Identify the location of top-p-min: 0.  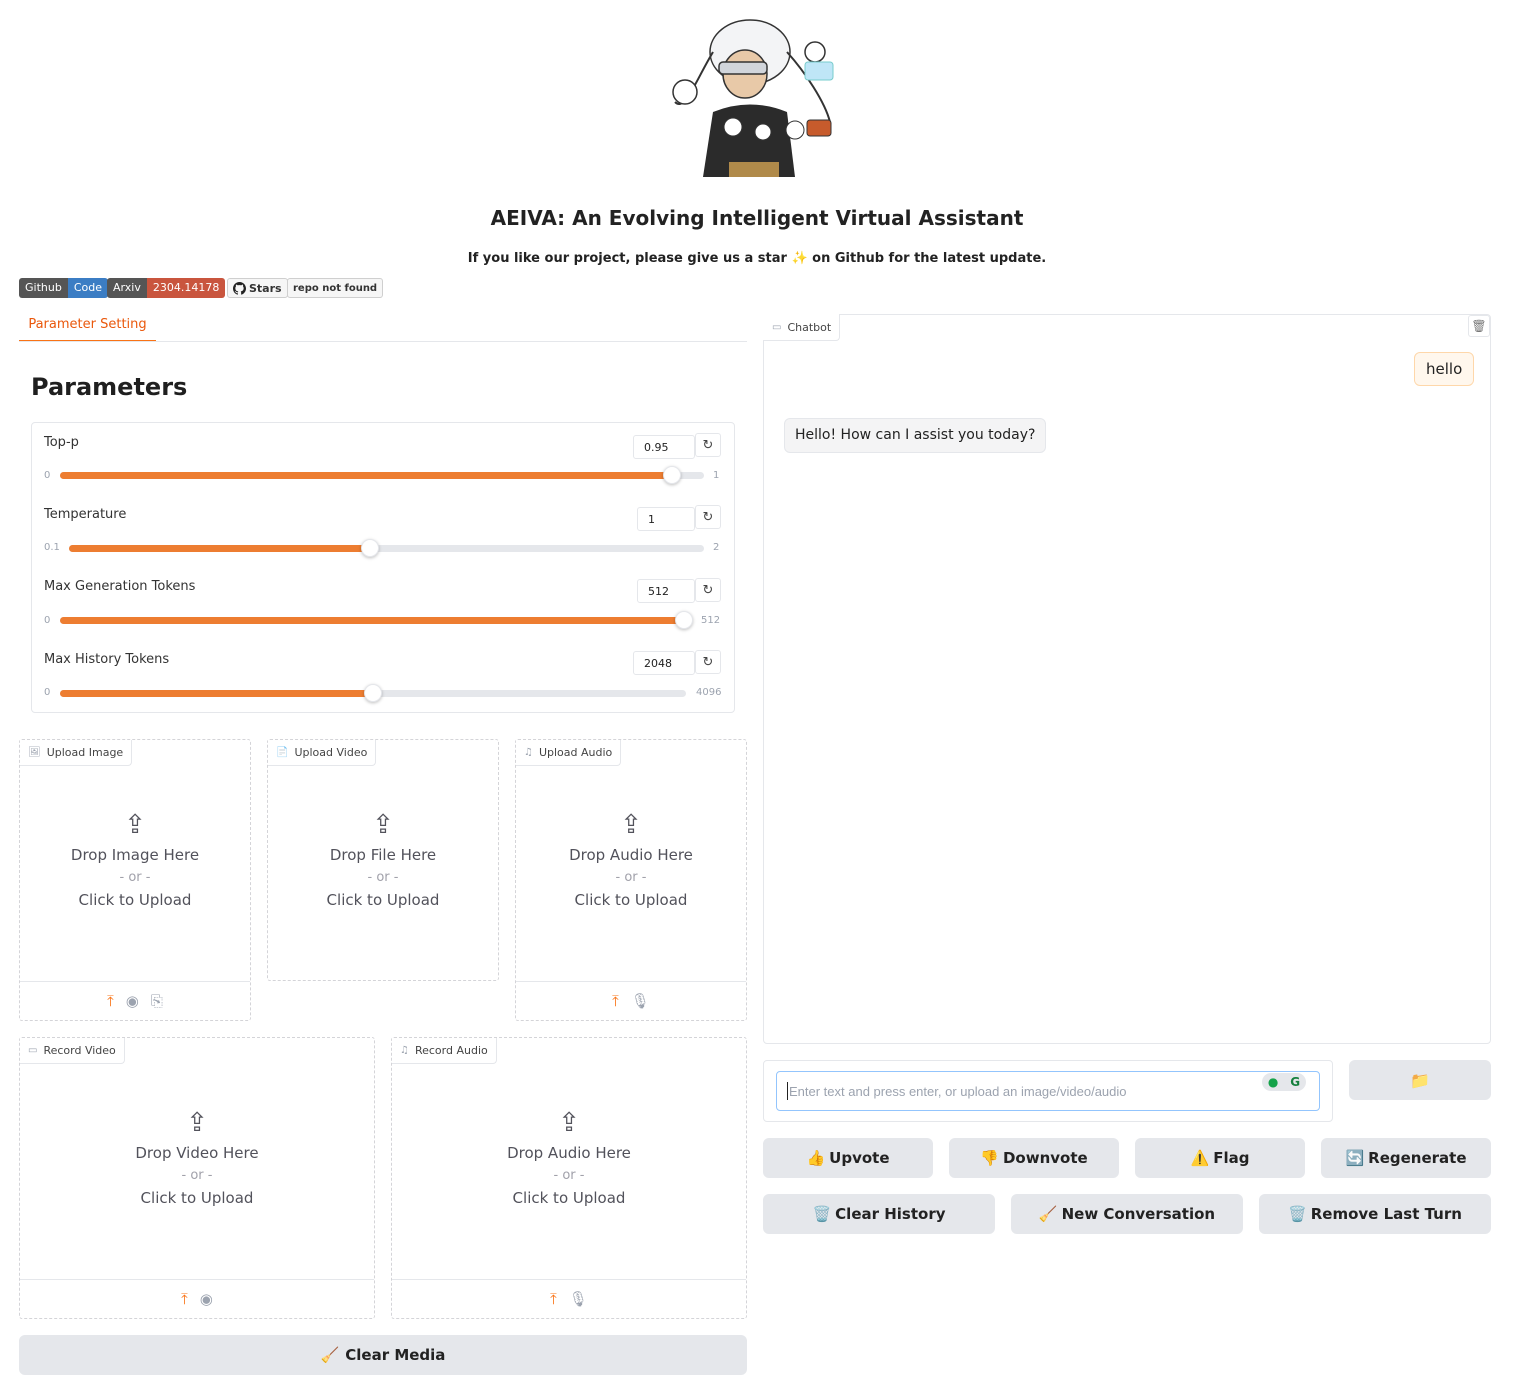
(47, 475).